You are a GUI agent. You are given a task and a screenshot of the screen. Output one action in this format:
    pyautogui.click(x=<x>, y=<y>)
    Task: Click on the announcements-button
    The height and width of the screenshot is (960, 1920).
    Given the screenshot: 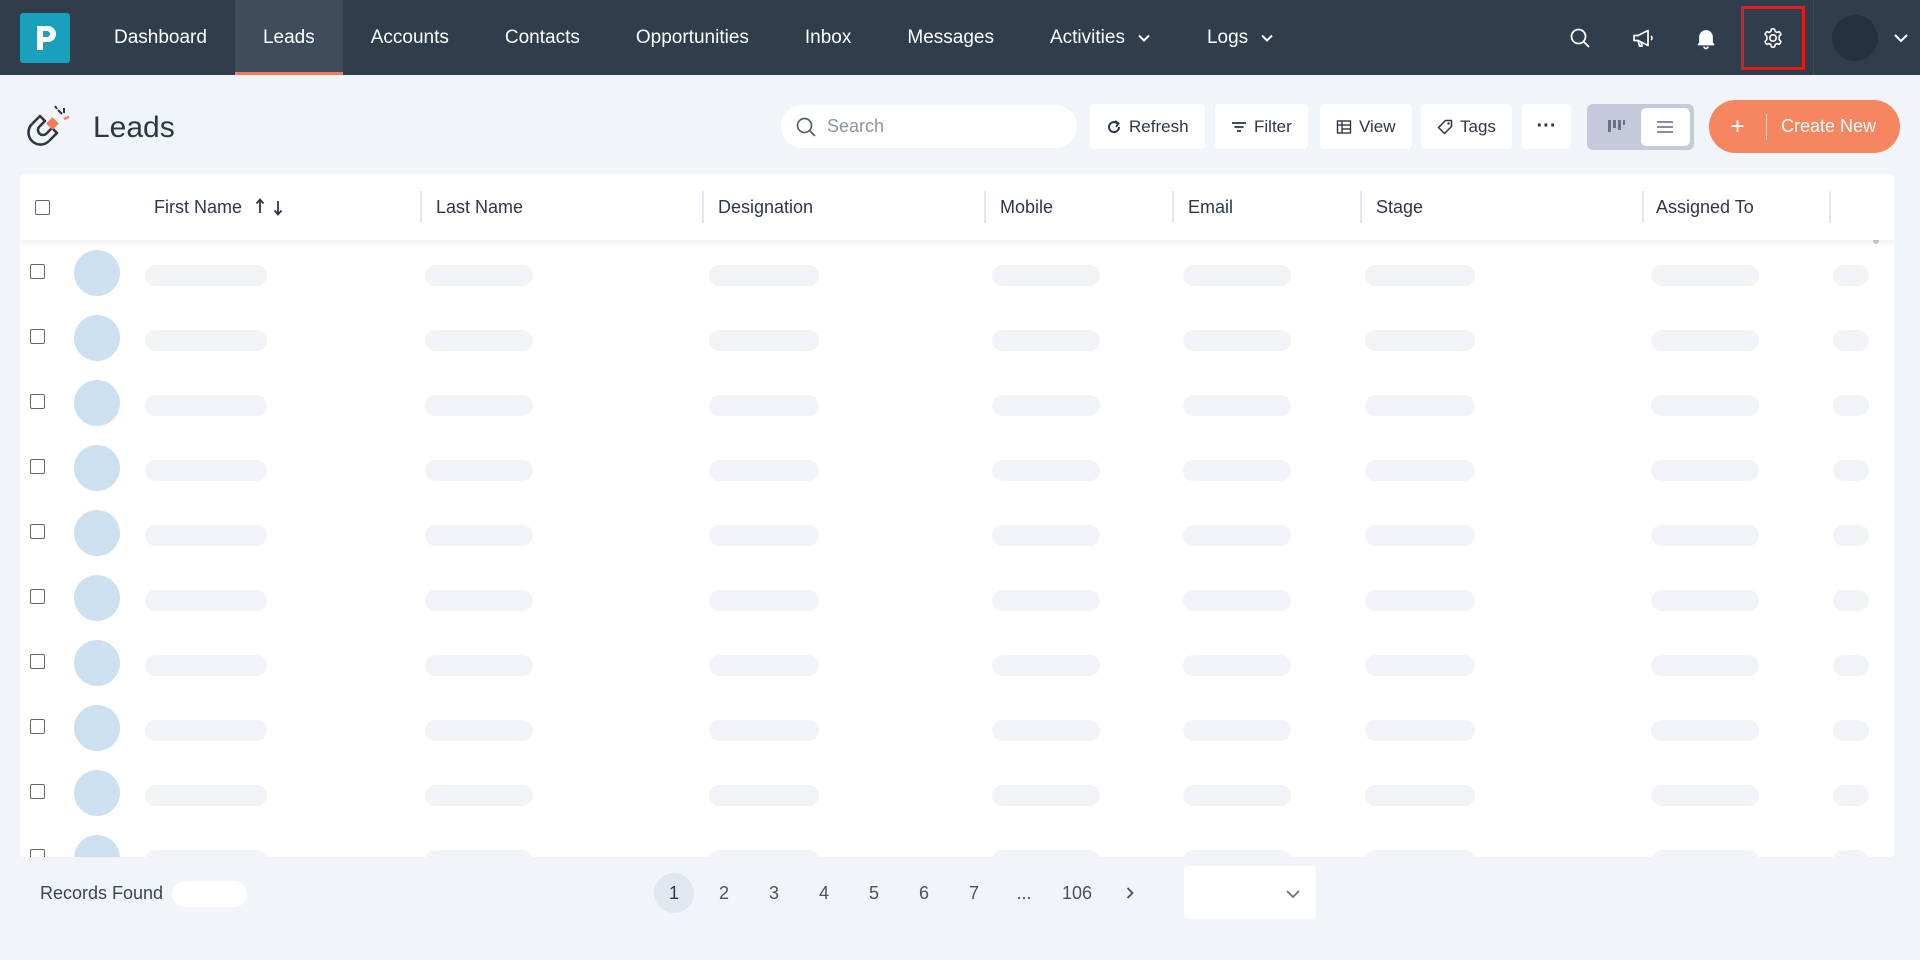 What is the action you would take?
    pyautogui.click(x=1642, y=37)
    